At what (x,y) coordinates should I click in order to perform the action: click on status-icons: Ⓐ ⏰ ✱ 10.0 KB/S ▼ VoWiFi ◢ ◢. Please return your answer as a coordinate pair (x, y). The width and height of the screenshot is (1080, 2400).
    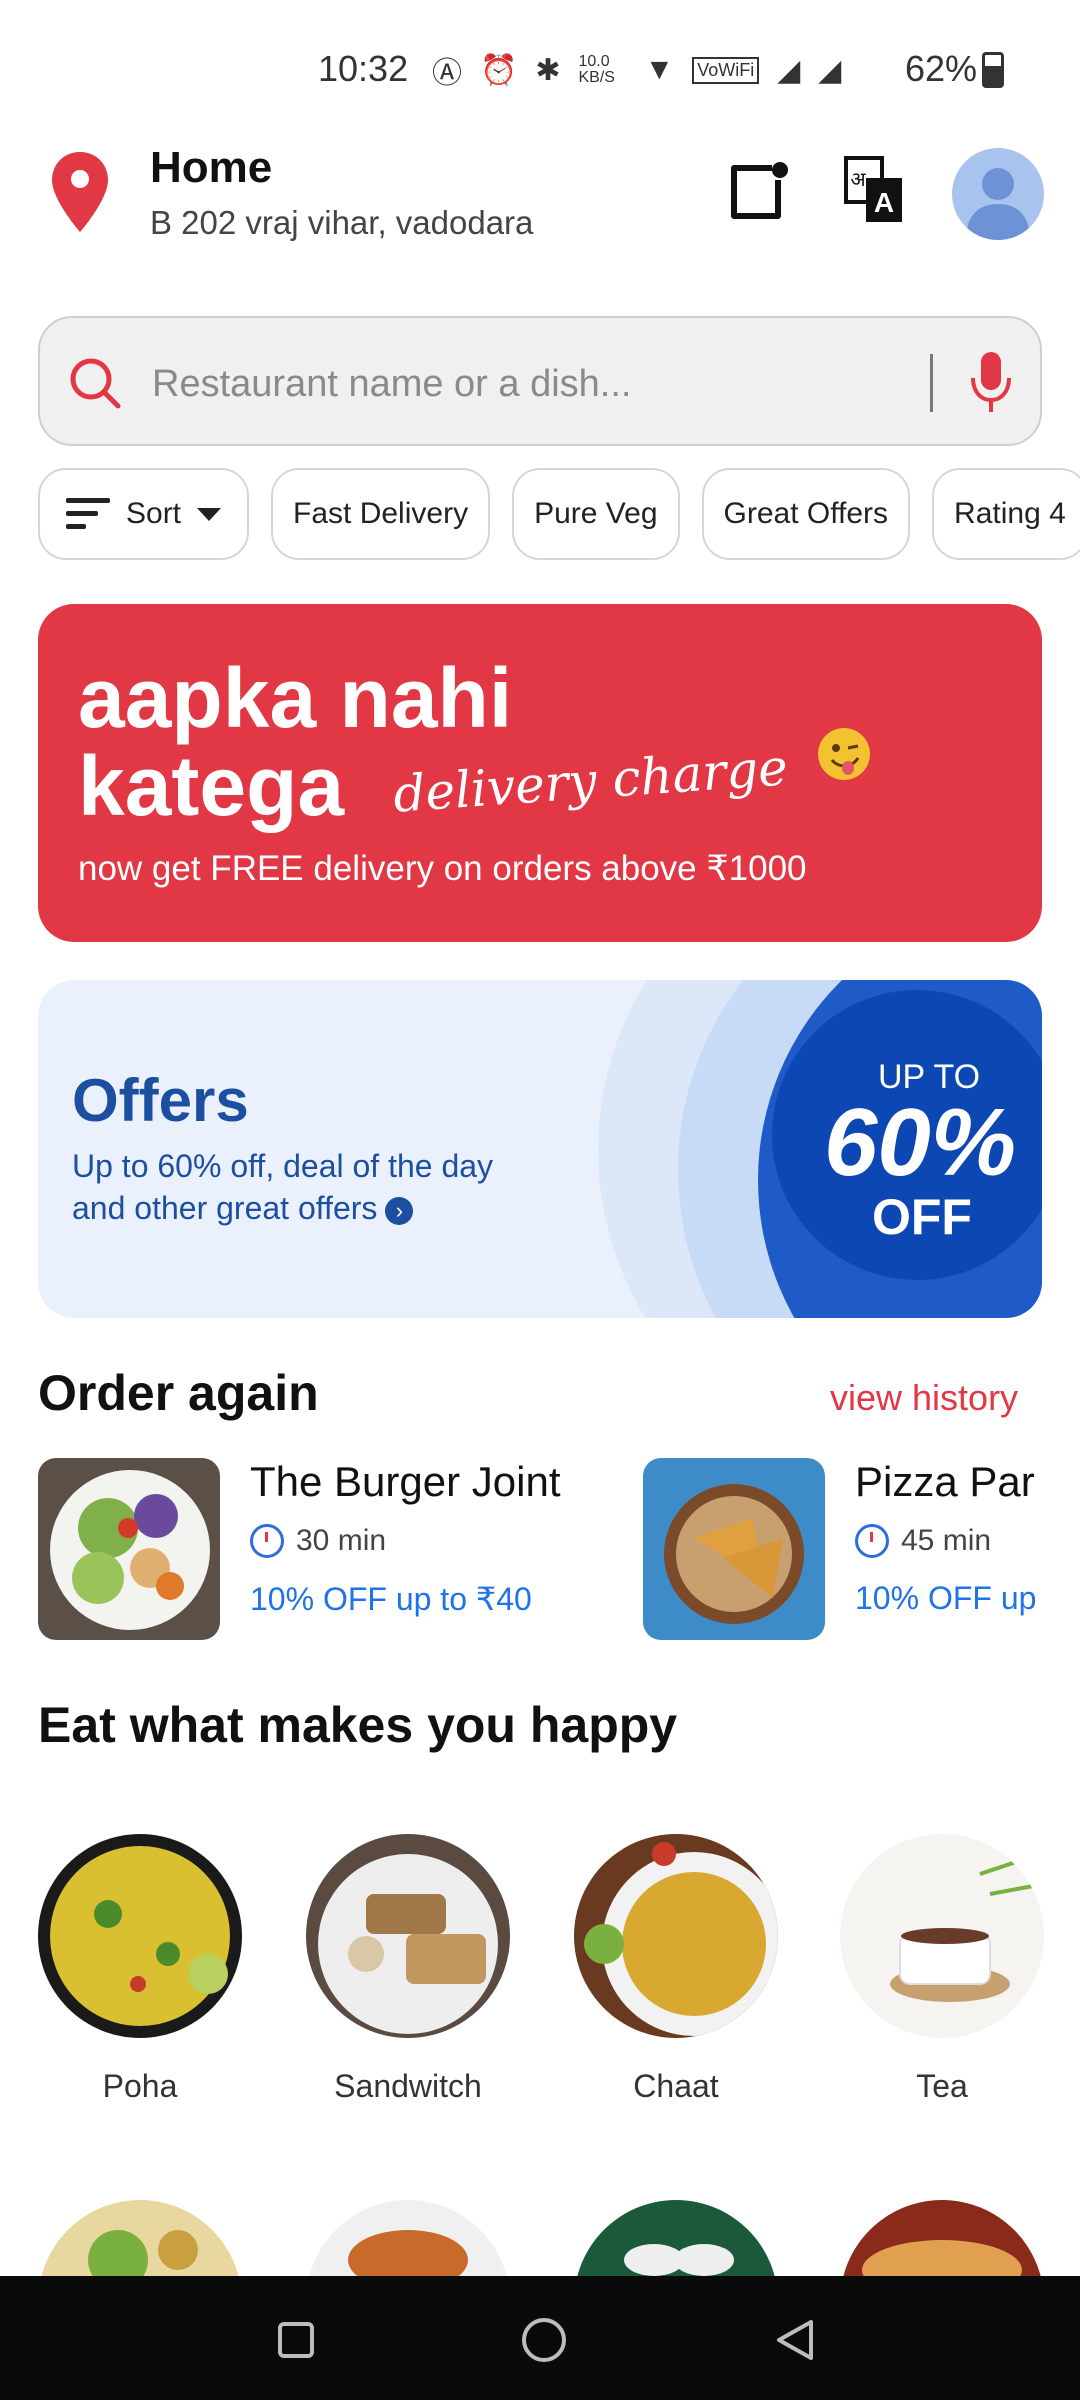
    Looking at the image, I should click on (636, 70).